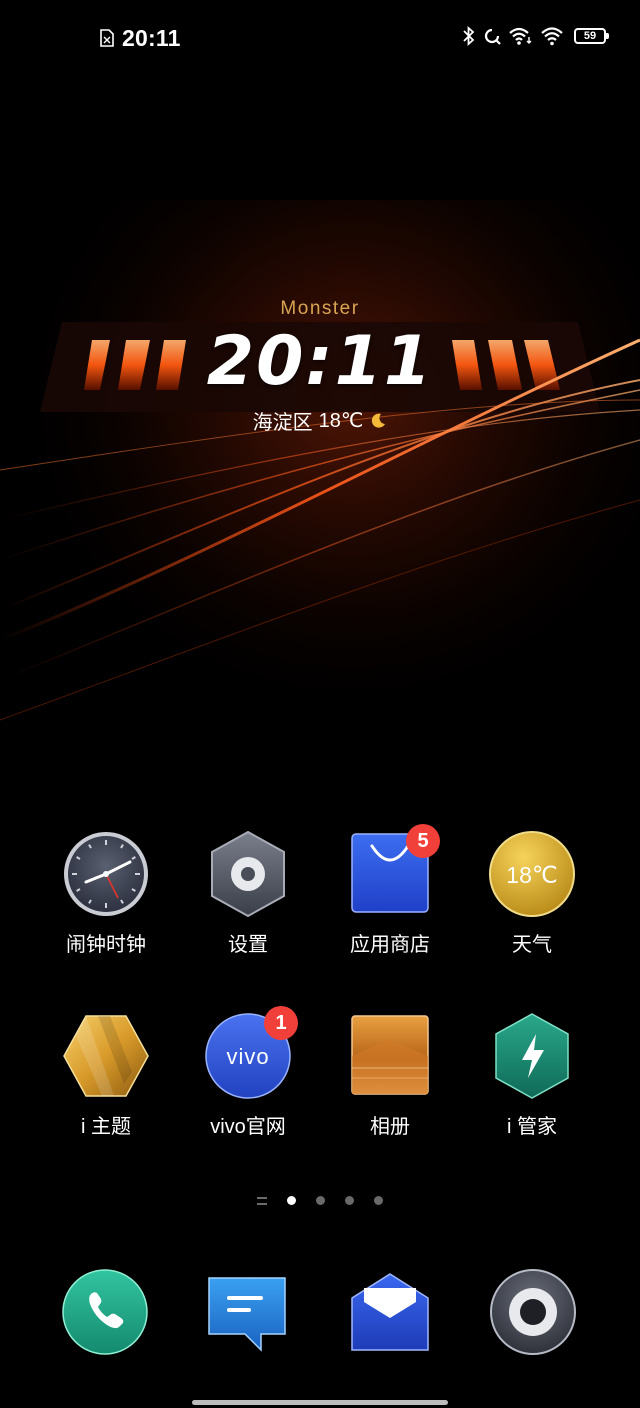 The width and height of the screenshot is (640, 1408). I want to click on sim-card-icon, so click(107, 38).